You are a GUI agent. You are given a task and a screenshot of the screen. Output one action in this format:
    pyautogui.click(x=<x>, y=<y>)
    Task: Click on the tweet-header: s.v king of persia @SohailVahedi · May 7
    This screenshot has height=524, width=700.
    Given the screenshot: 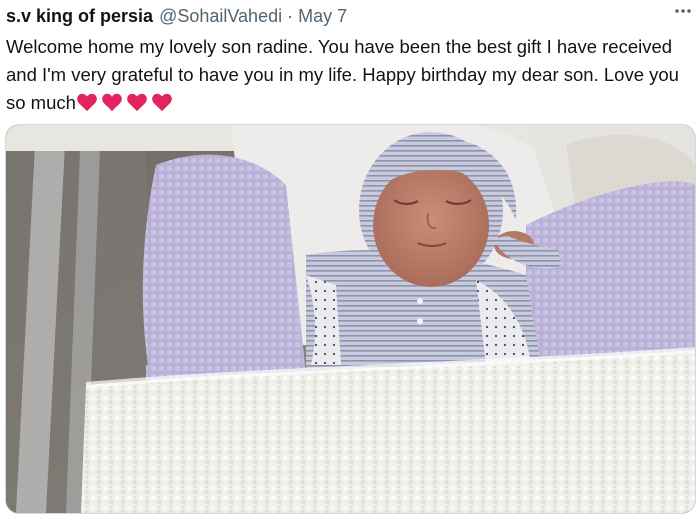 What is the action you would take?
    pyautogui.click(x=350, y=16)
    